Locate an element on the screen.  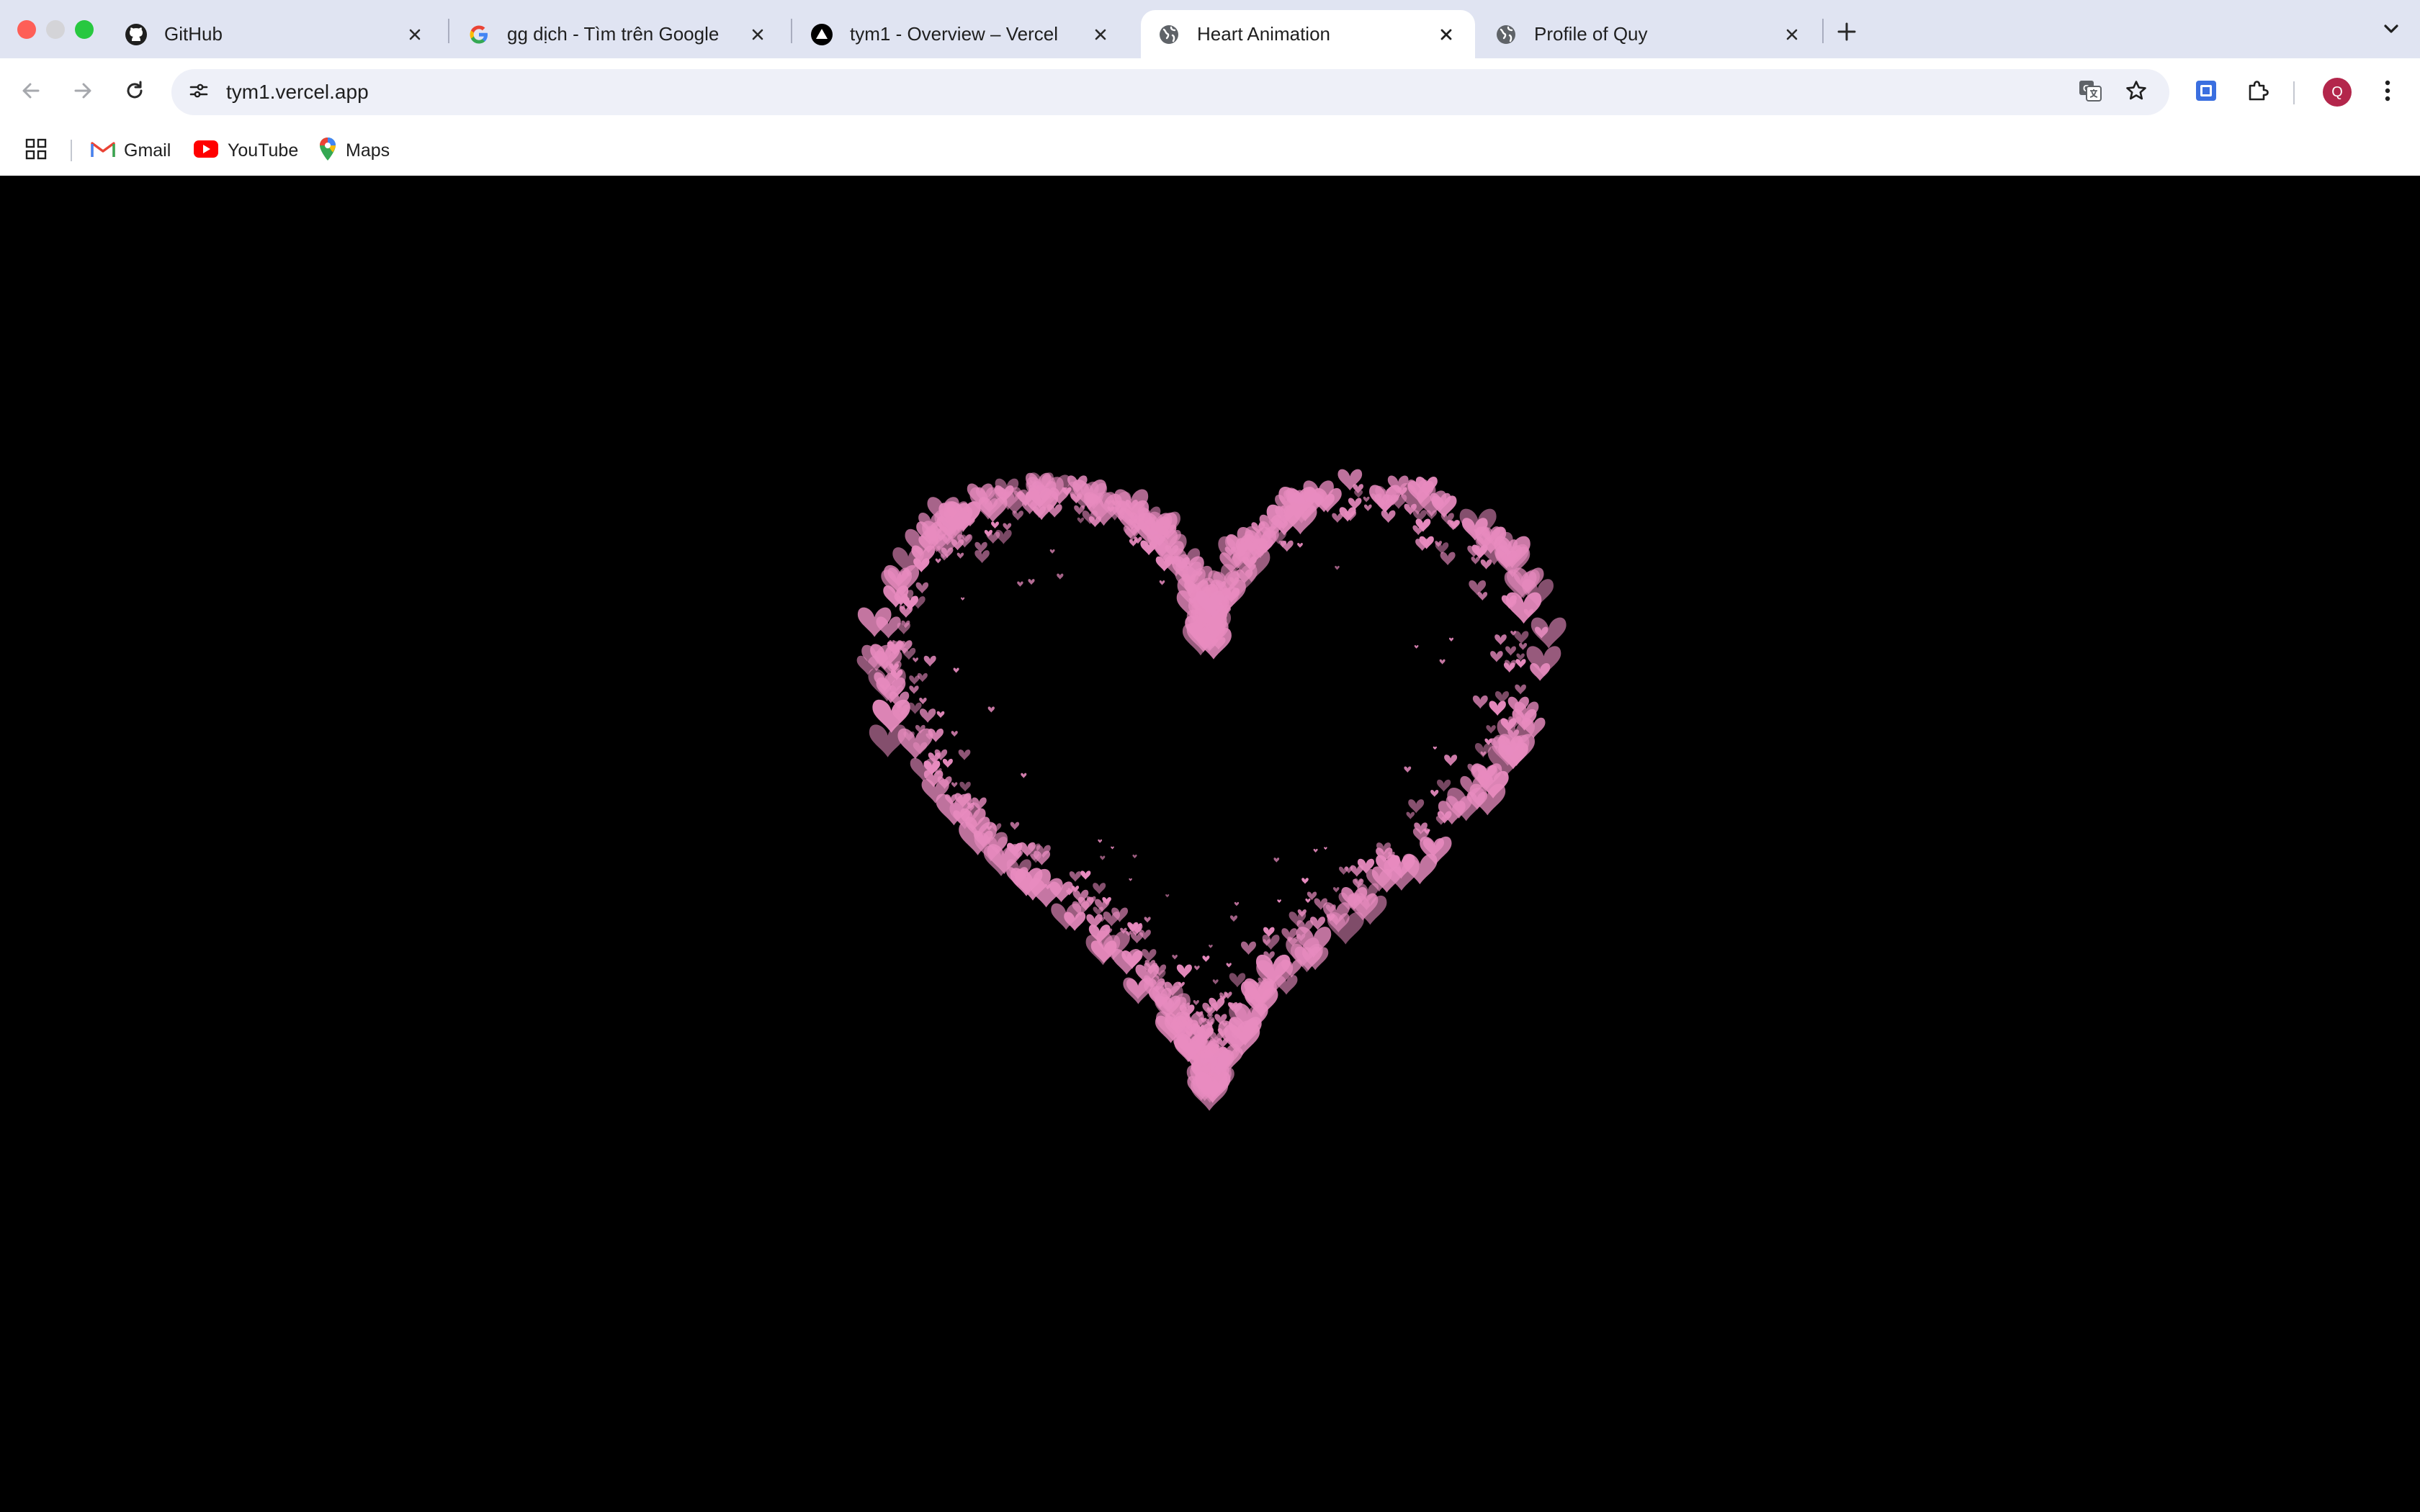
extension-button is located at coordinates (2206, 92).